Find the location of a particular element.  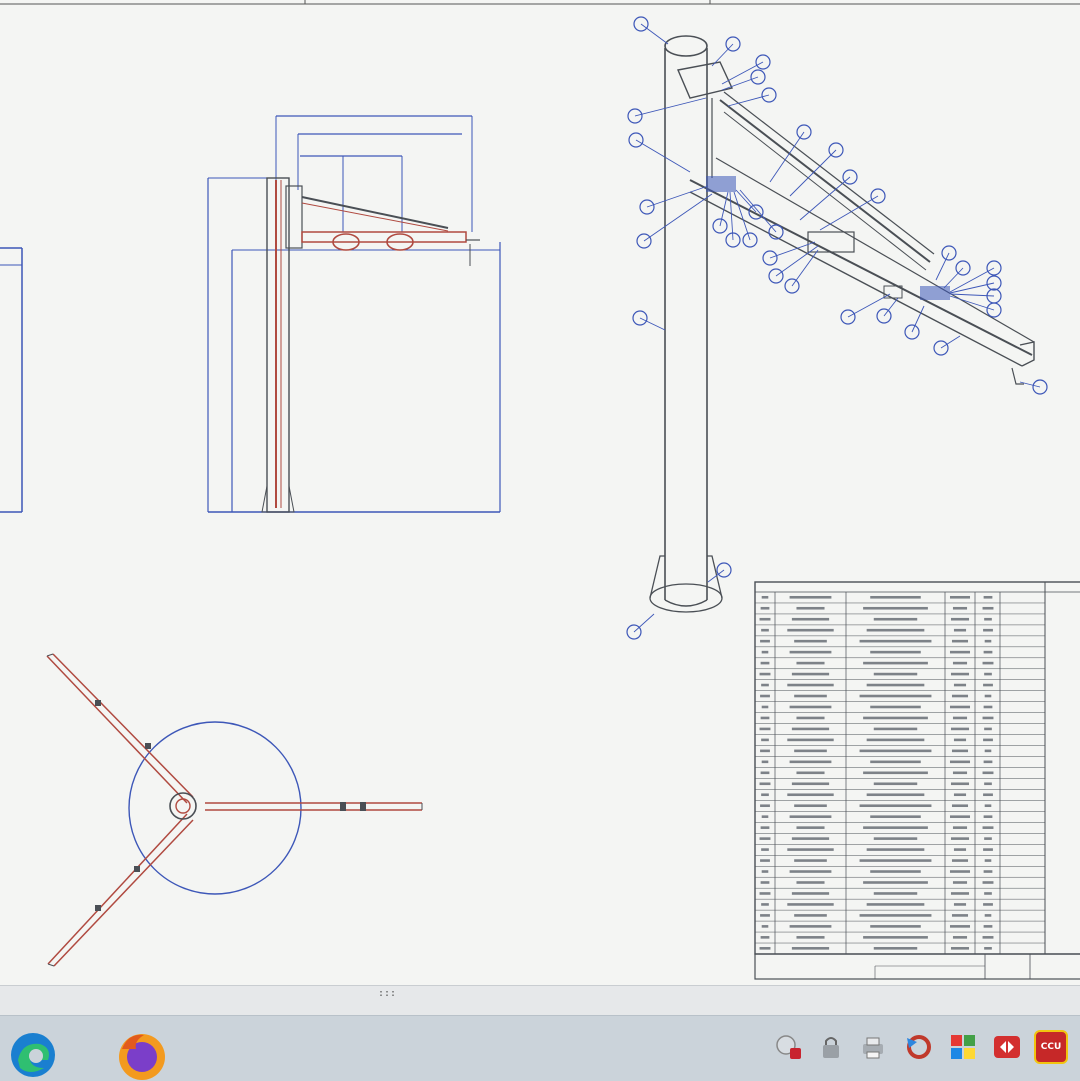

lock-icon is located at coordinates (831, 1047).